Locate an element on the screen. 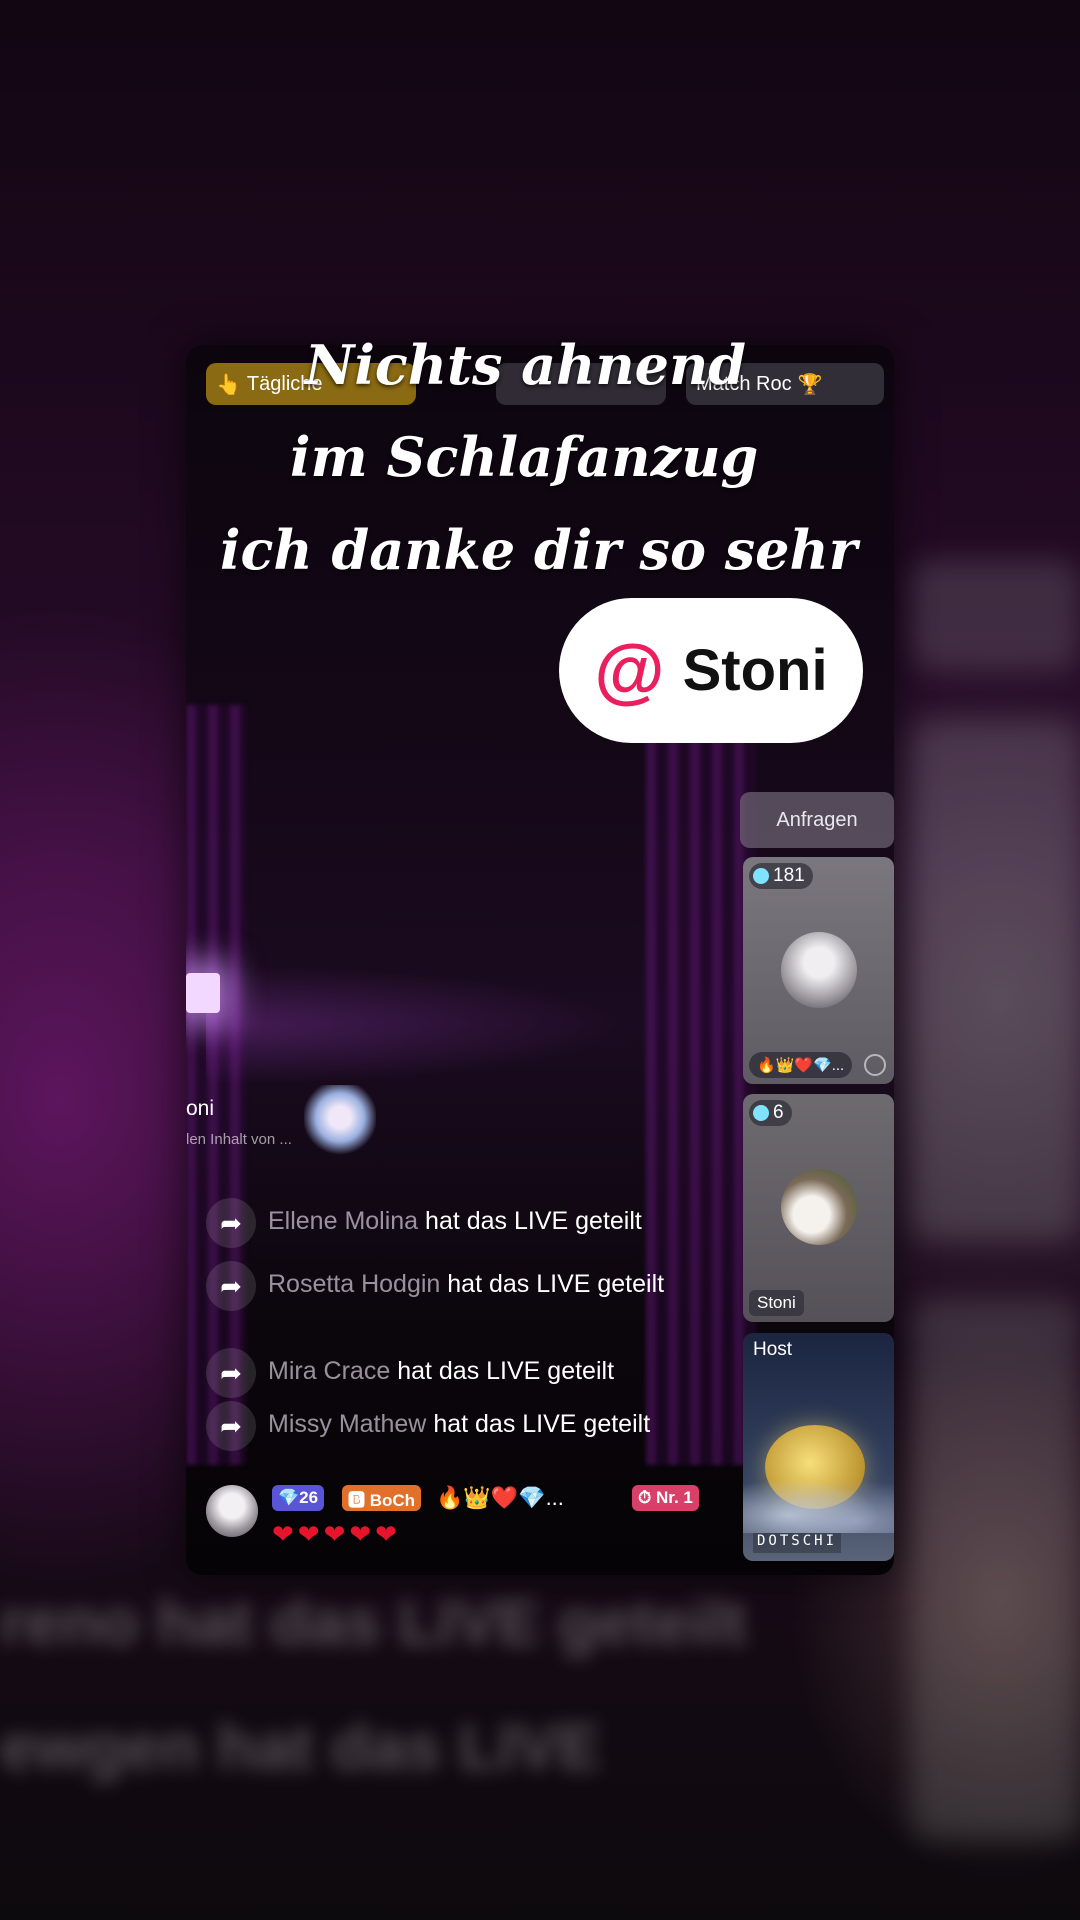 The height and width of the screenshot is (1920, 1080). host-name: DOTSCHI is located at coordinates (797, 1543).